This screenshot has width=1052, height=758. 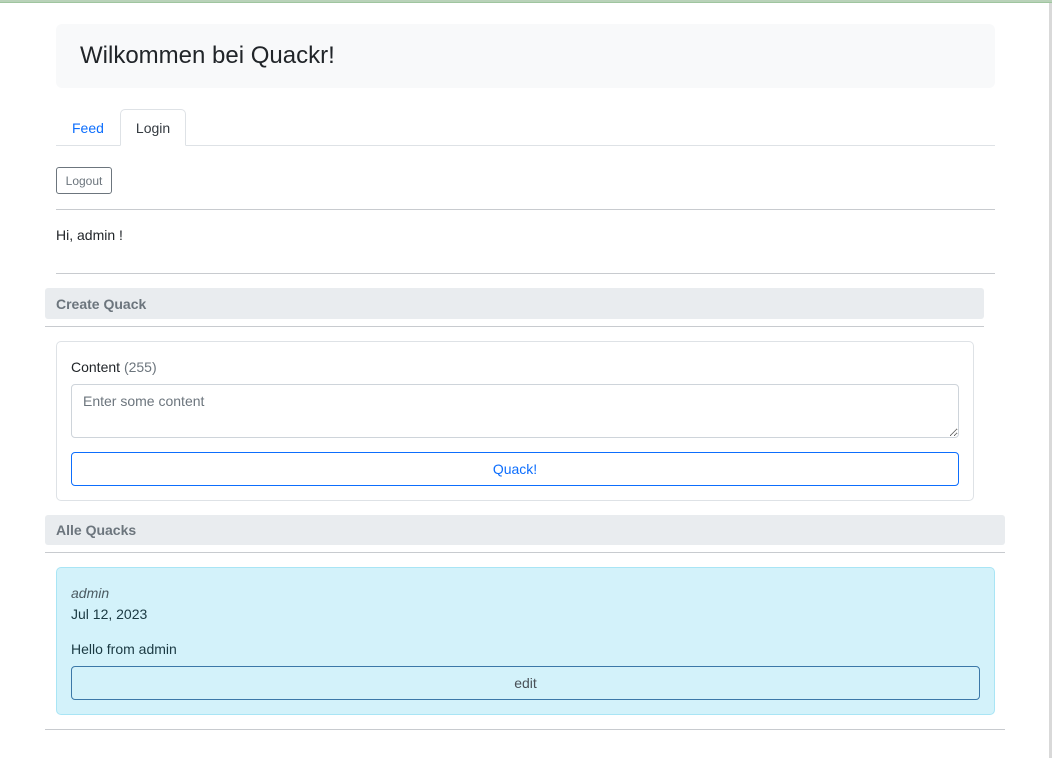 I want to click on all-quacks-title: Alle Quacks, so click(x=96, y=530).